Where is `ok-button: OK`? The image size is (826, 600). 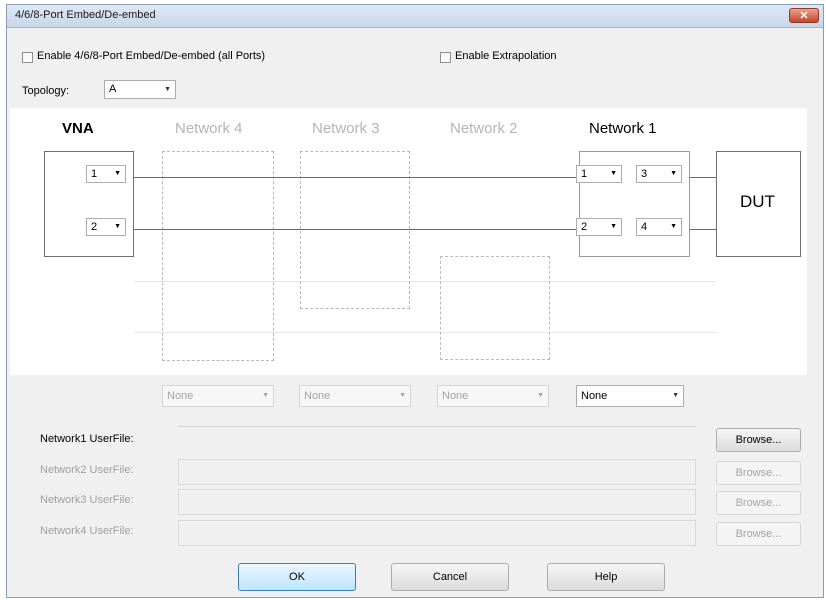
ok-button: OK is located at coordinates (297, 577).